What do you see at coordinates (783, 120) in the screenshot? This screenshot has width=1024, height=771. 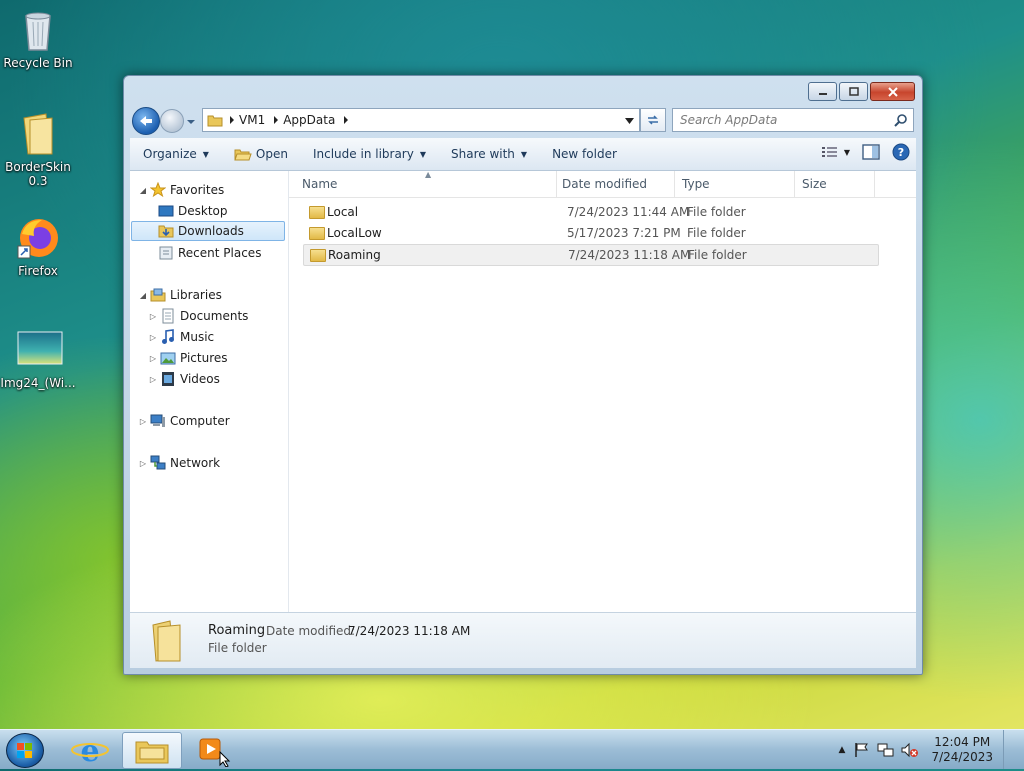 I see `search-input: Search AppData` at bounding box center [783, 120].